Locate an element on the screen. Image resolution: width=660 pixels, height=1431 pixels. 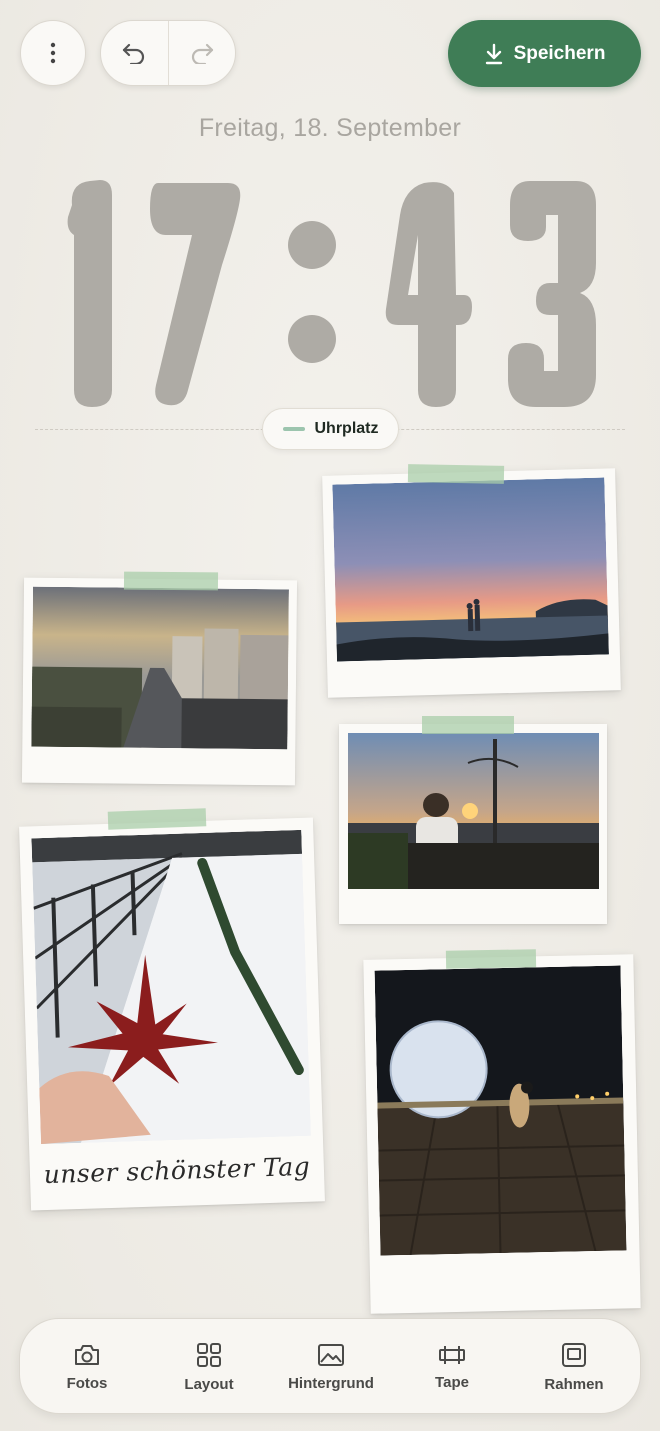
redo-icon is located at coordinates (202, 53).